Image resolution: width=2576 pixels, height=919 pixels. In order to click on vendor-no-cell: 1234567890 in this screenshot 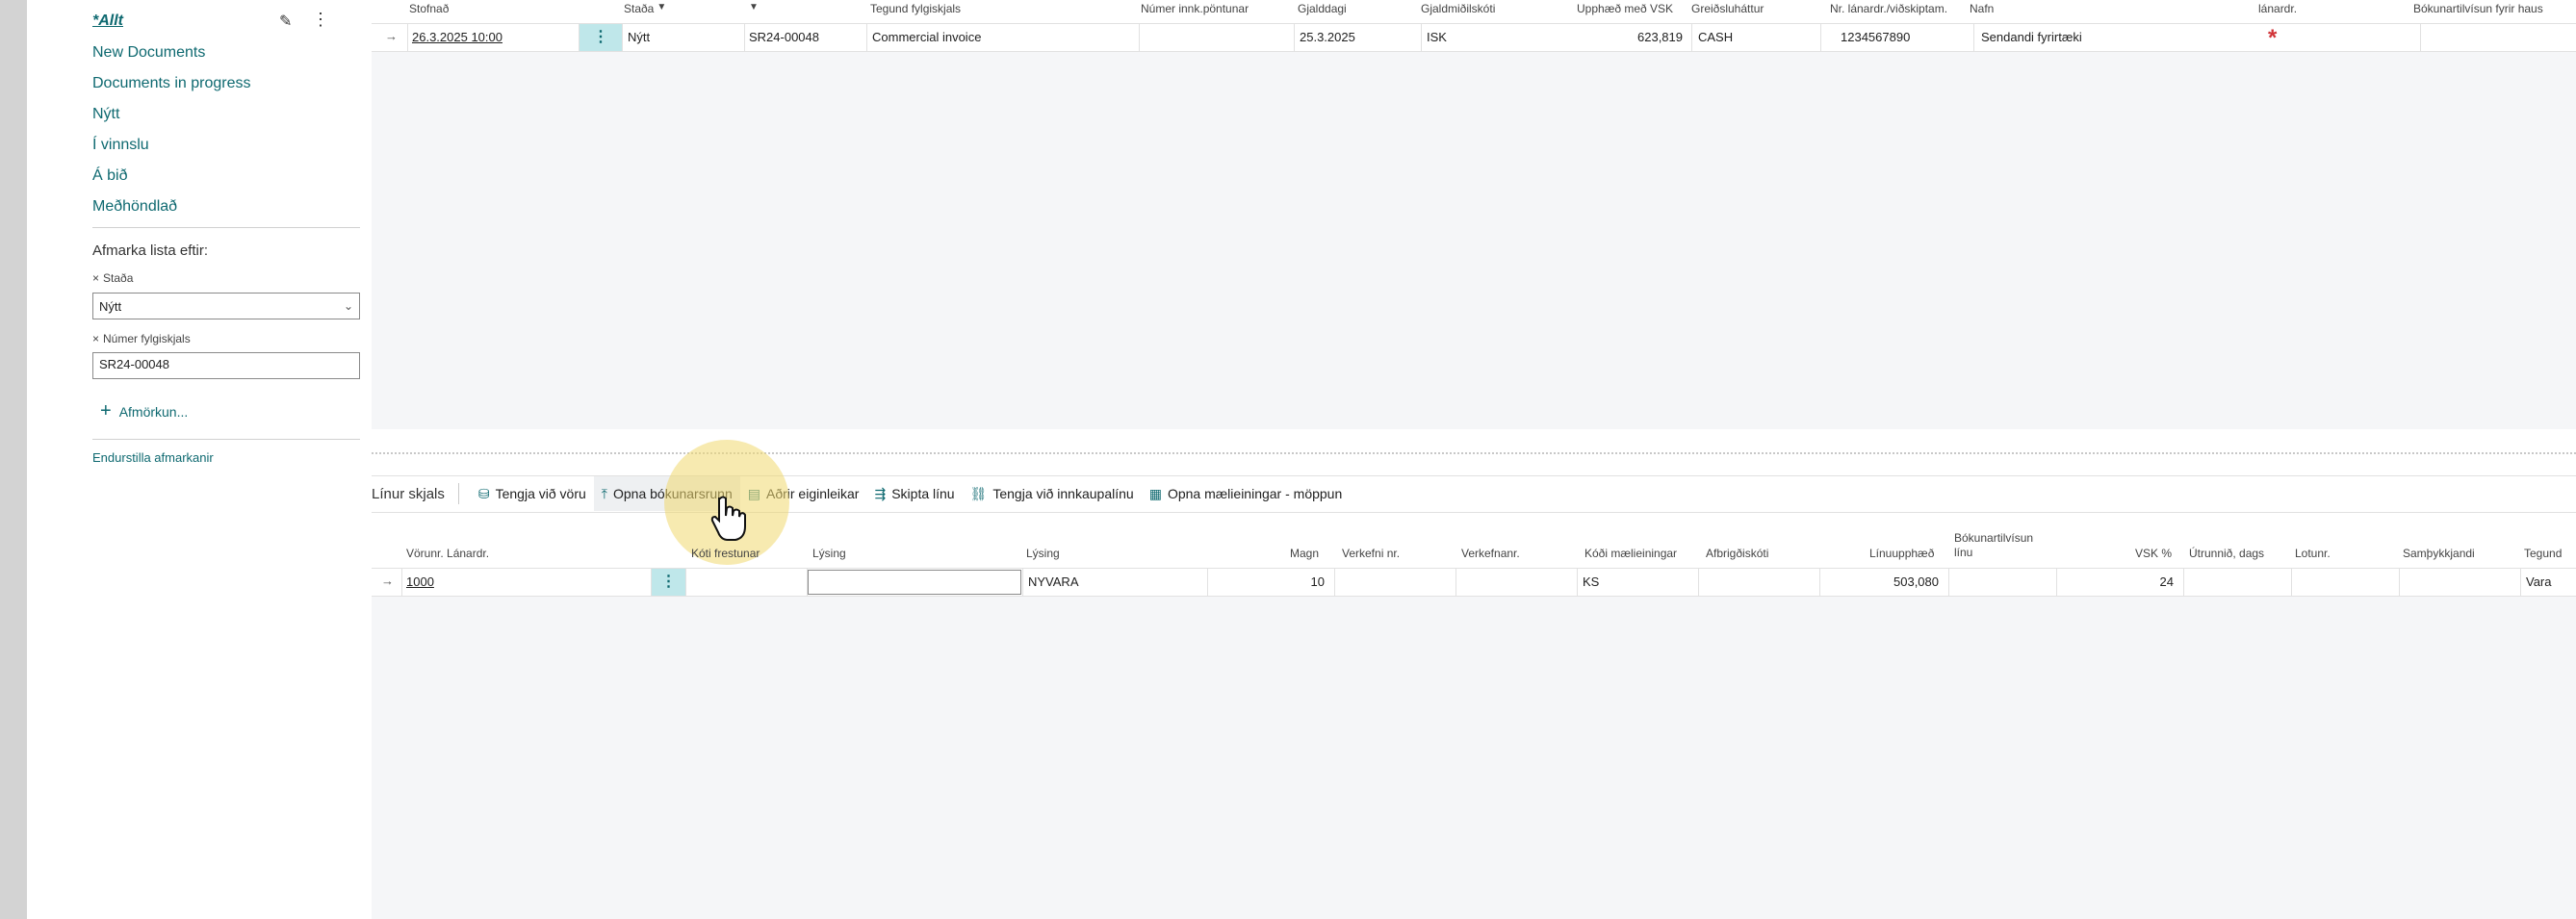, I will do `click(1875, 37)`.